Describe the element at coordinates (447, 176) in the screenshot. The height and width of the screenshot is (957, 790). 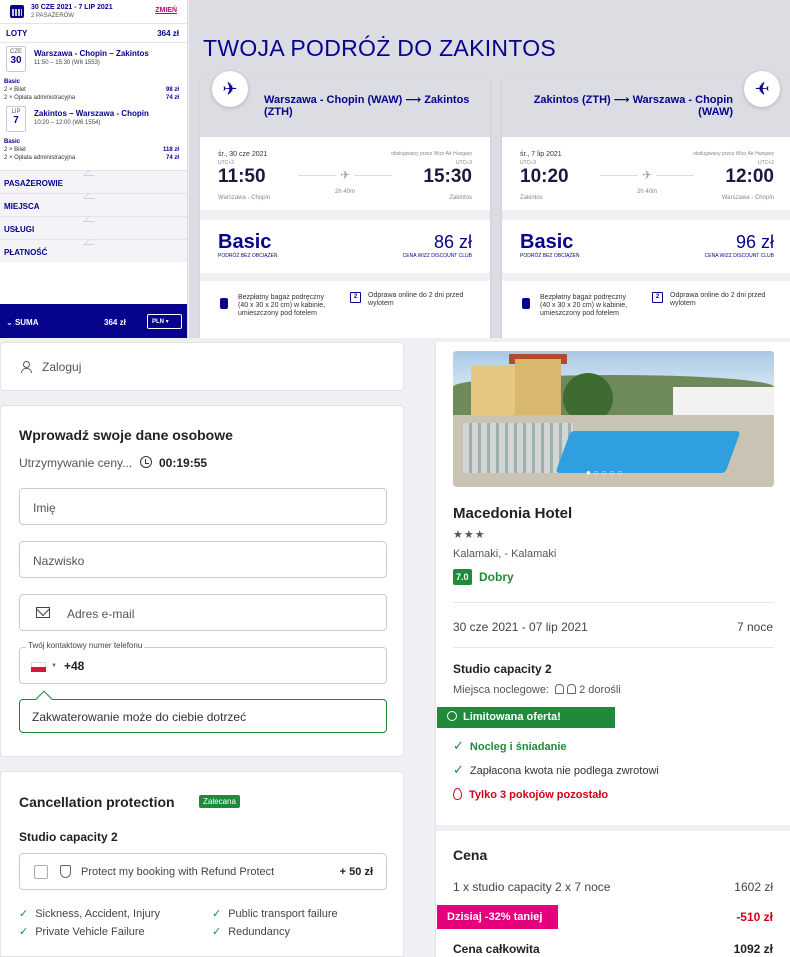
I see `arrival-time: 15:30` at that location.